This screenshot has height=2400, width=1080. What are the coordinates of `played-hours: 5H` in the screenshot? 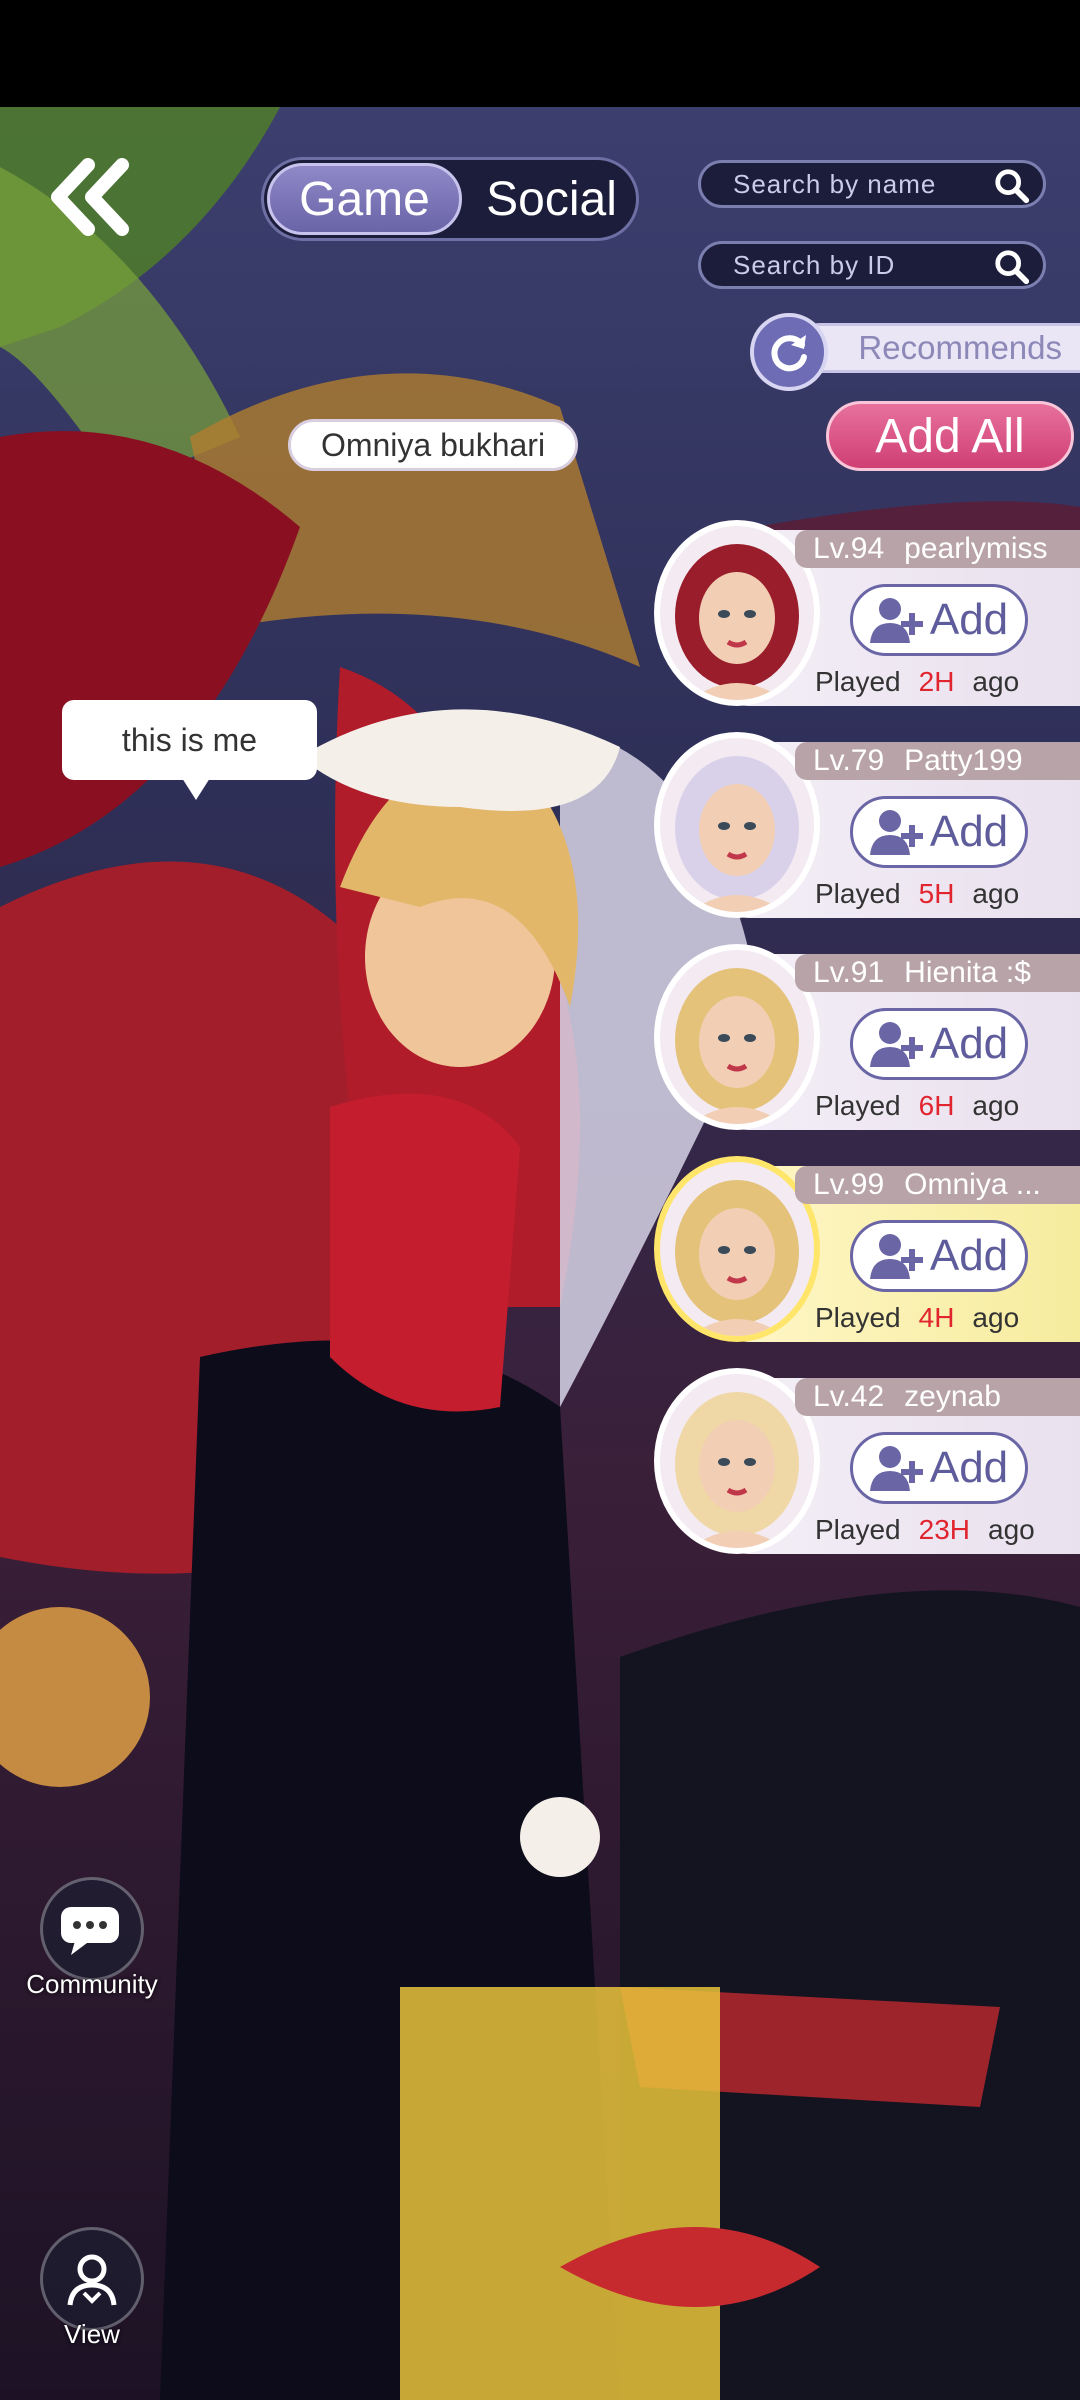 It's located at (936, 893).